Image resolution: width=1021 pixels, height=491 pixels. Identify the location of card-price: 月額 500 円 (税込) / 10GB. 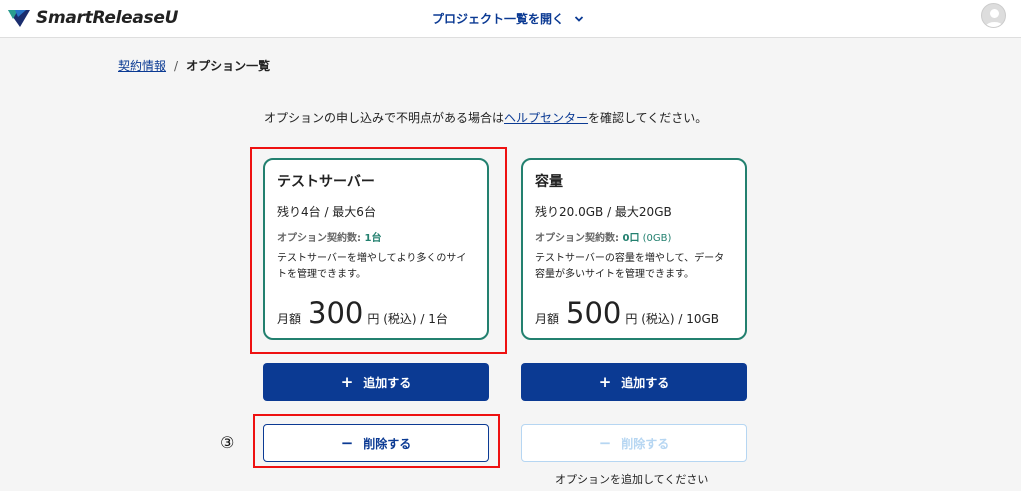
(627, 313).